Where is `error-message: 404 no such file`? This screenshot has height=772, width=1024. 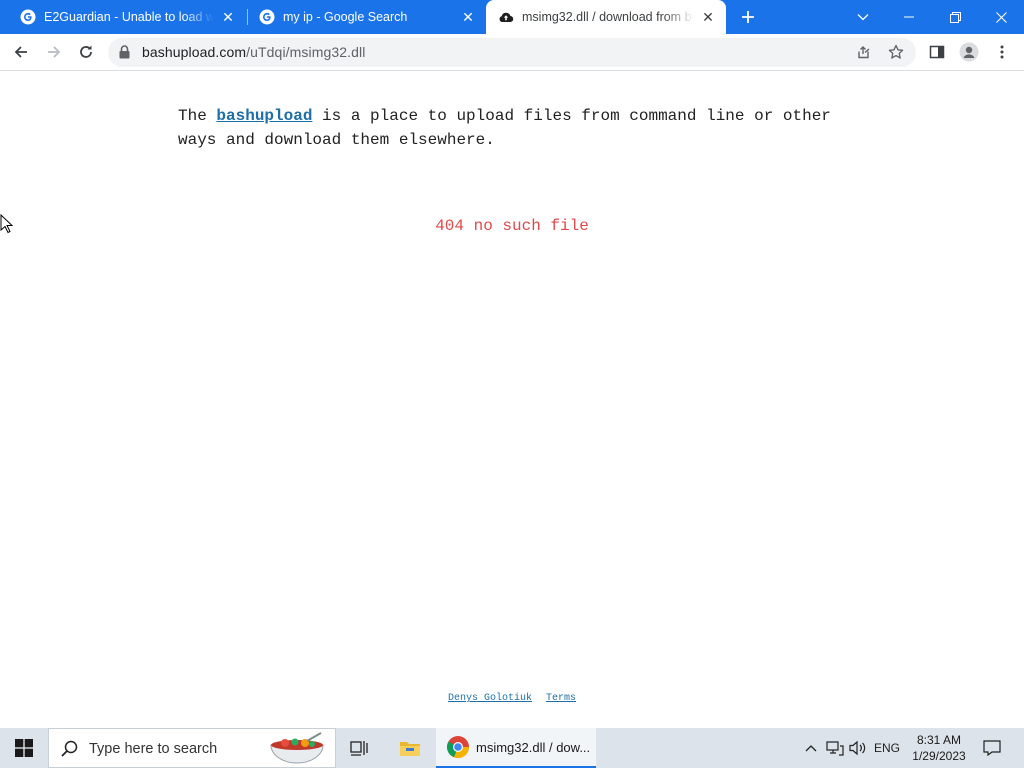
error-message: 404 no such file is located at coordinates (512, 226).